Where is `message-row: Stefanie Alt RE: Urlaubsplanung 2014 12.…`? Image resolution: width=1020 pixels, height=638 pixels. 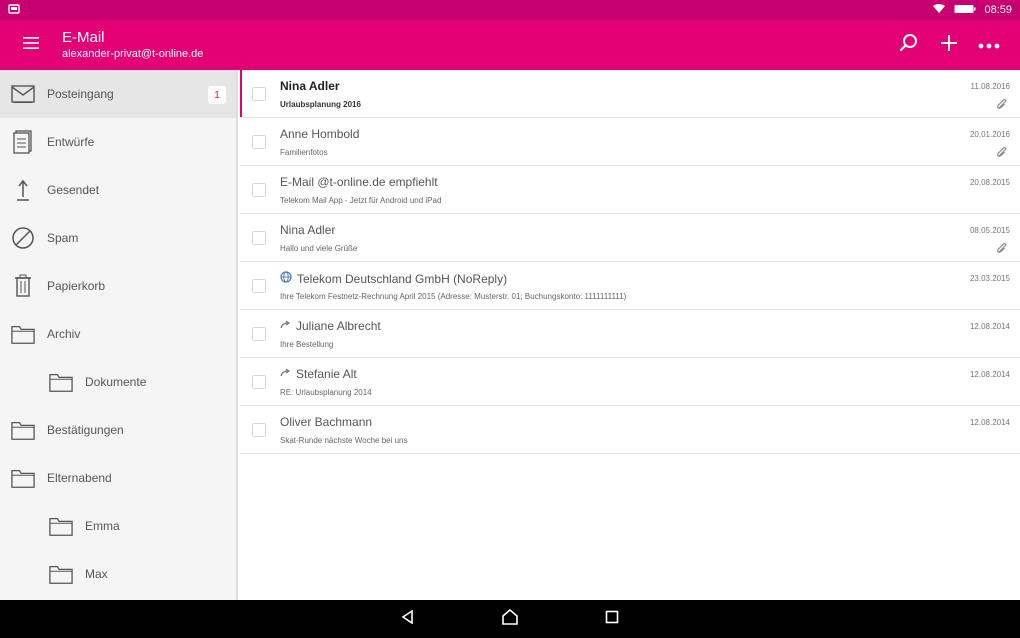 message-row: Stefanie Alt RE: Urlaubsplanung 2014 12.… is located at coordinates (630, 382).